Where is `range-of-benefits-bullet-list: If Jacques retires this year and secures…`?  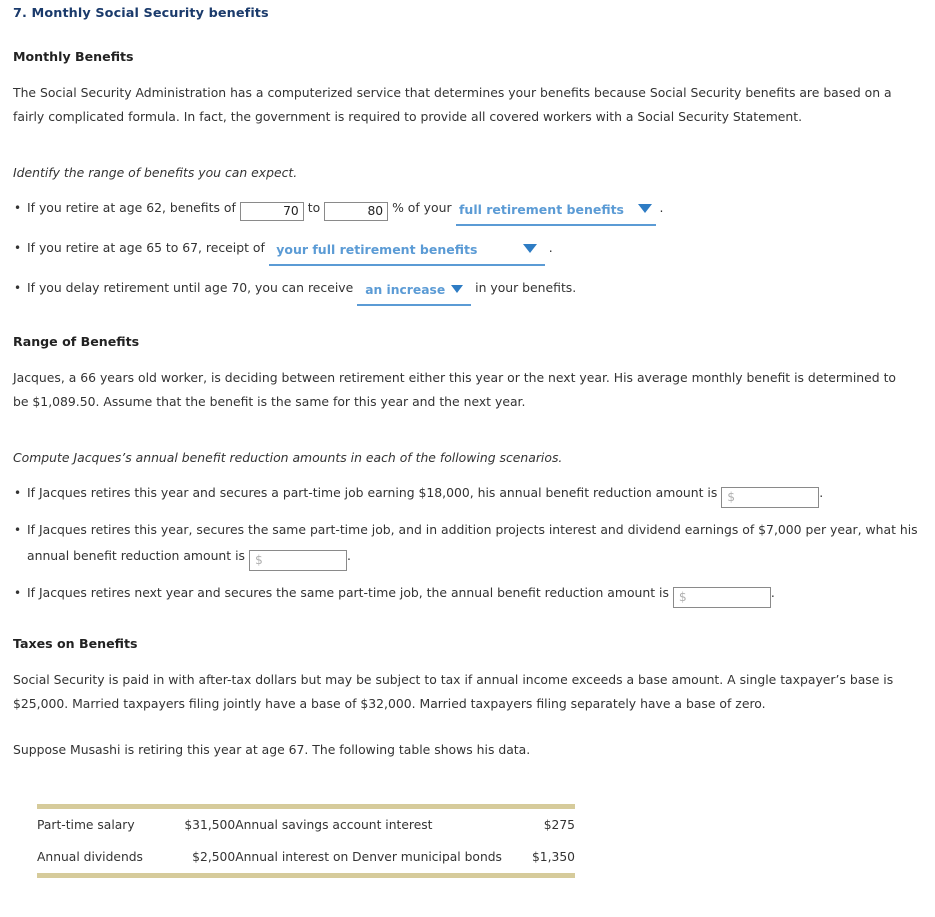 range-of-benefits-bullet-list: If Jacques retires this year and secures… is located at coordinates (467, 544).